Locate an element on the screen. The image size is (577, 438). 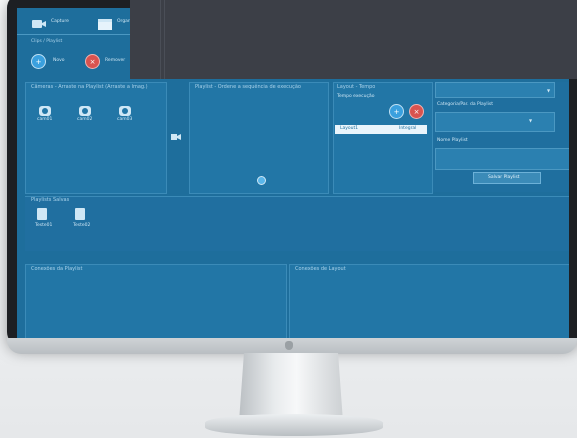
cameras-panel is located at coordinates (96, 138).